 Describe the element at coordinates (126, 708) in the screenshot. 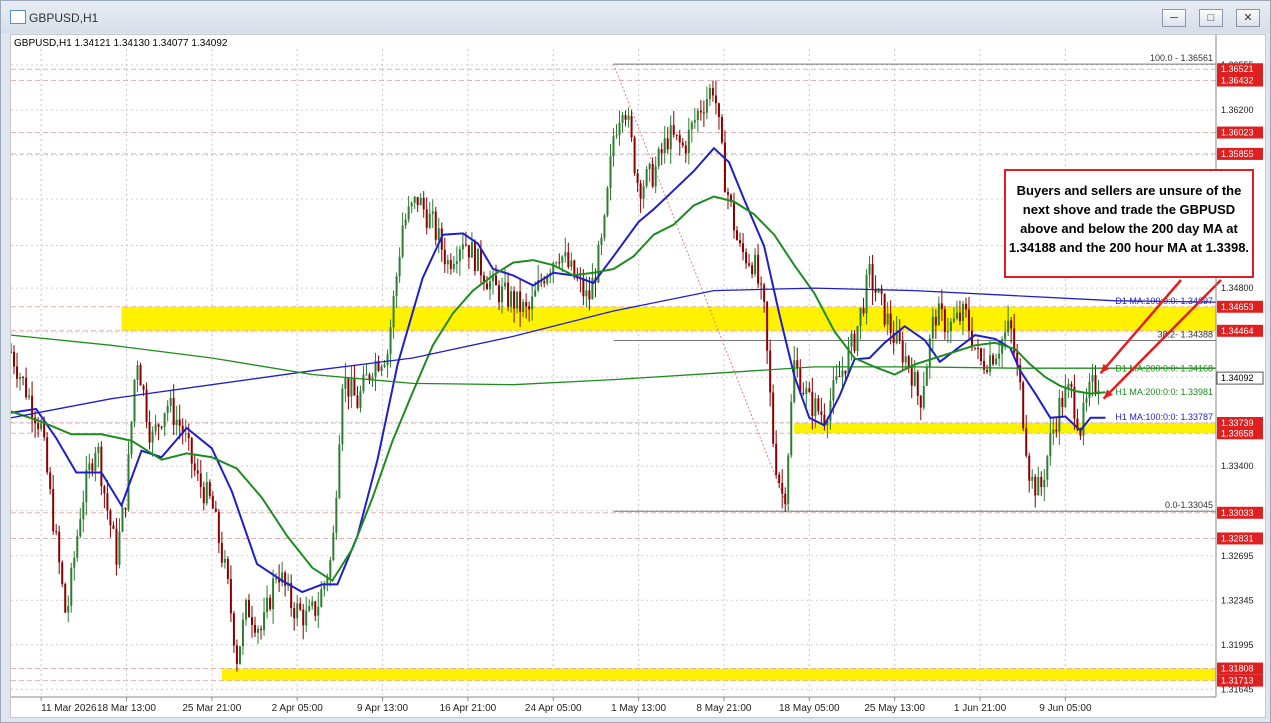

I see `time-tick-label: 18 Mar 13:00` at that location.